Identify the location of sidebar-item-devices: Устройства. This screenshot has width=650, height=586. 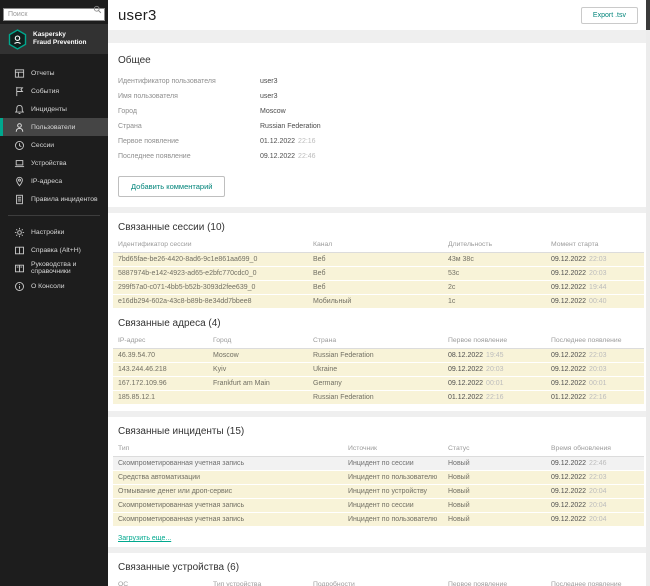
(54, 163).